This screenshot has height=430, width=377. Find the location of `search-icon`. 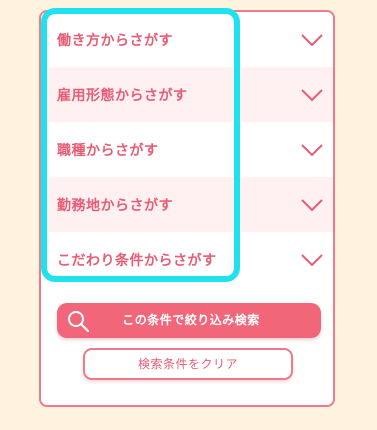

search-icon is located at coordinates (79, 322).